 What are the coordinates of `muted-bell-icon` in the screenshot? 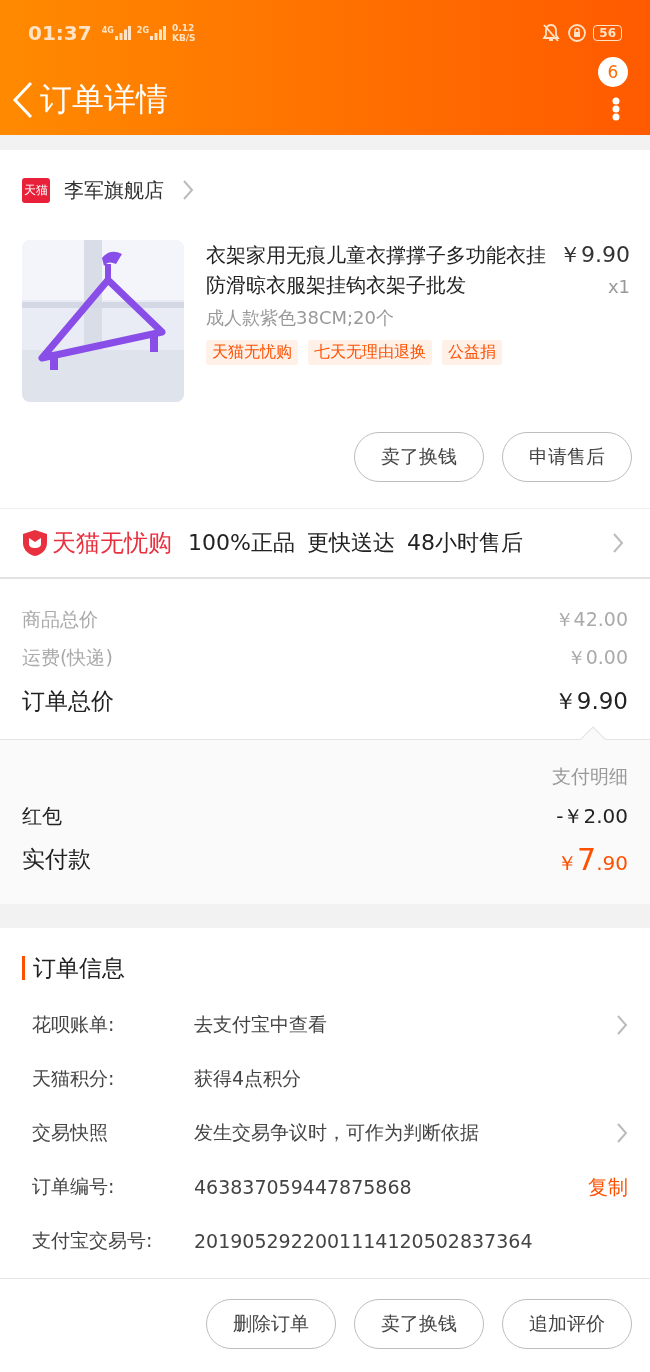 It's located at (551, 32).